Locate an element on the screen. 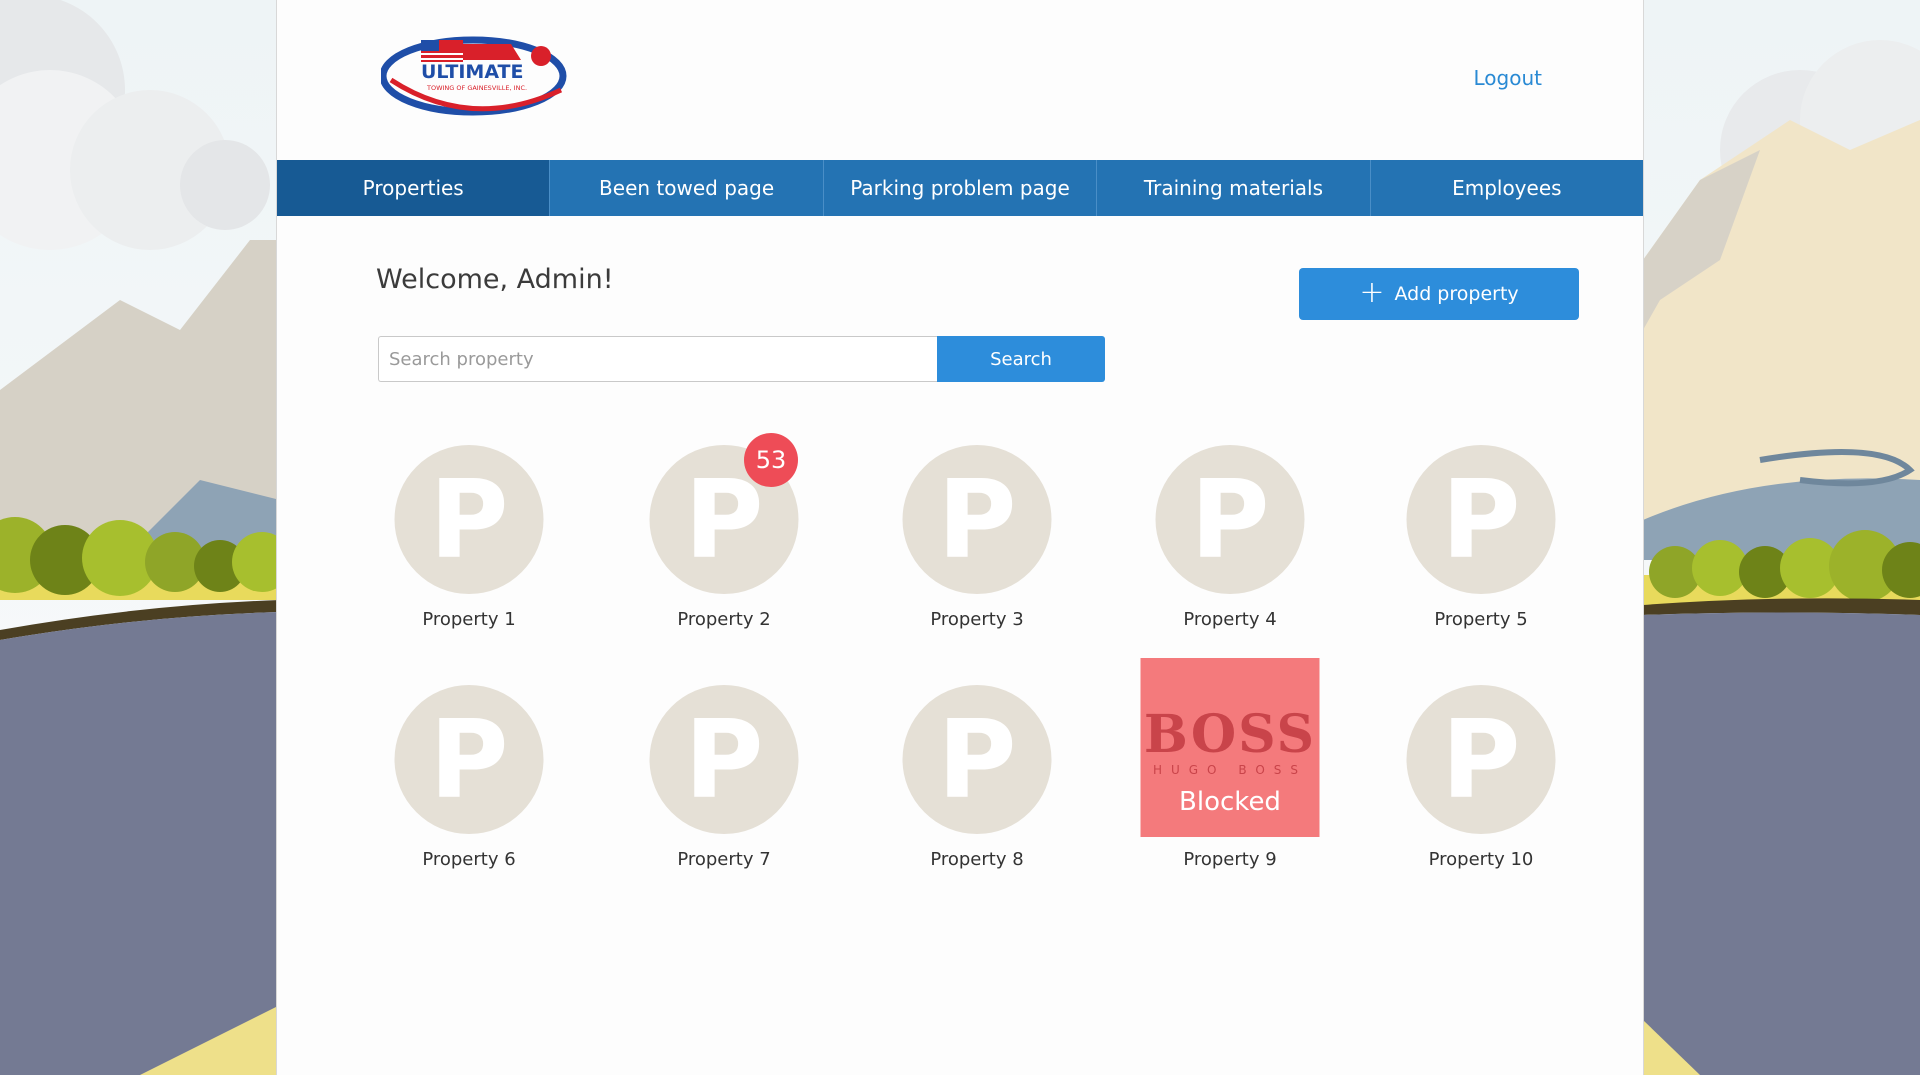 This screenshot has height=1075, width=1920. logo-text: ULTIMATE is located at coordinates (472, 72).